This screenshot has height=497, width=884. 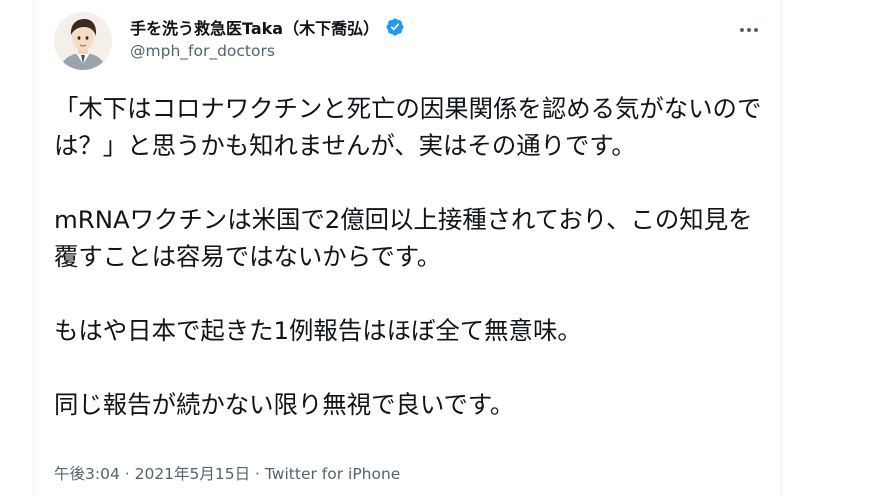 I want to click on verified-badge-icon, so click(x=395, y=27).